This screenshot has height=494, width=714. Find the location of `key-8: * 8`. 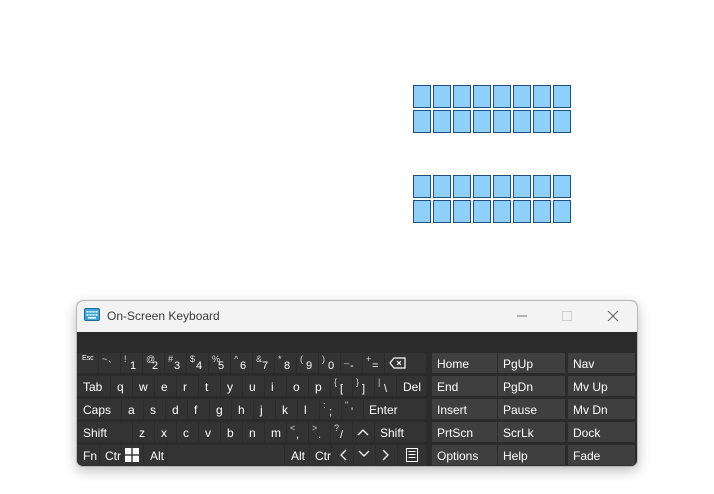

key-8: * 8 is located at coordinates (285, 363).